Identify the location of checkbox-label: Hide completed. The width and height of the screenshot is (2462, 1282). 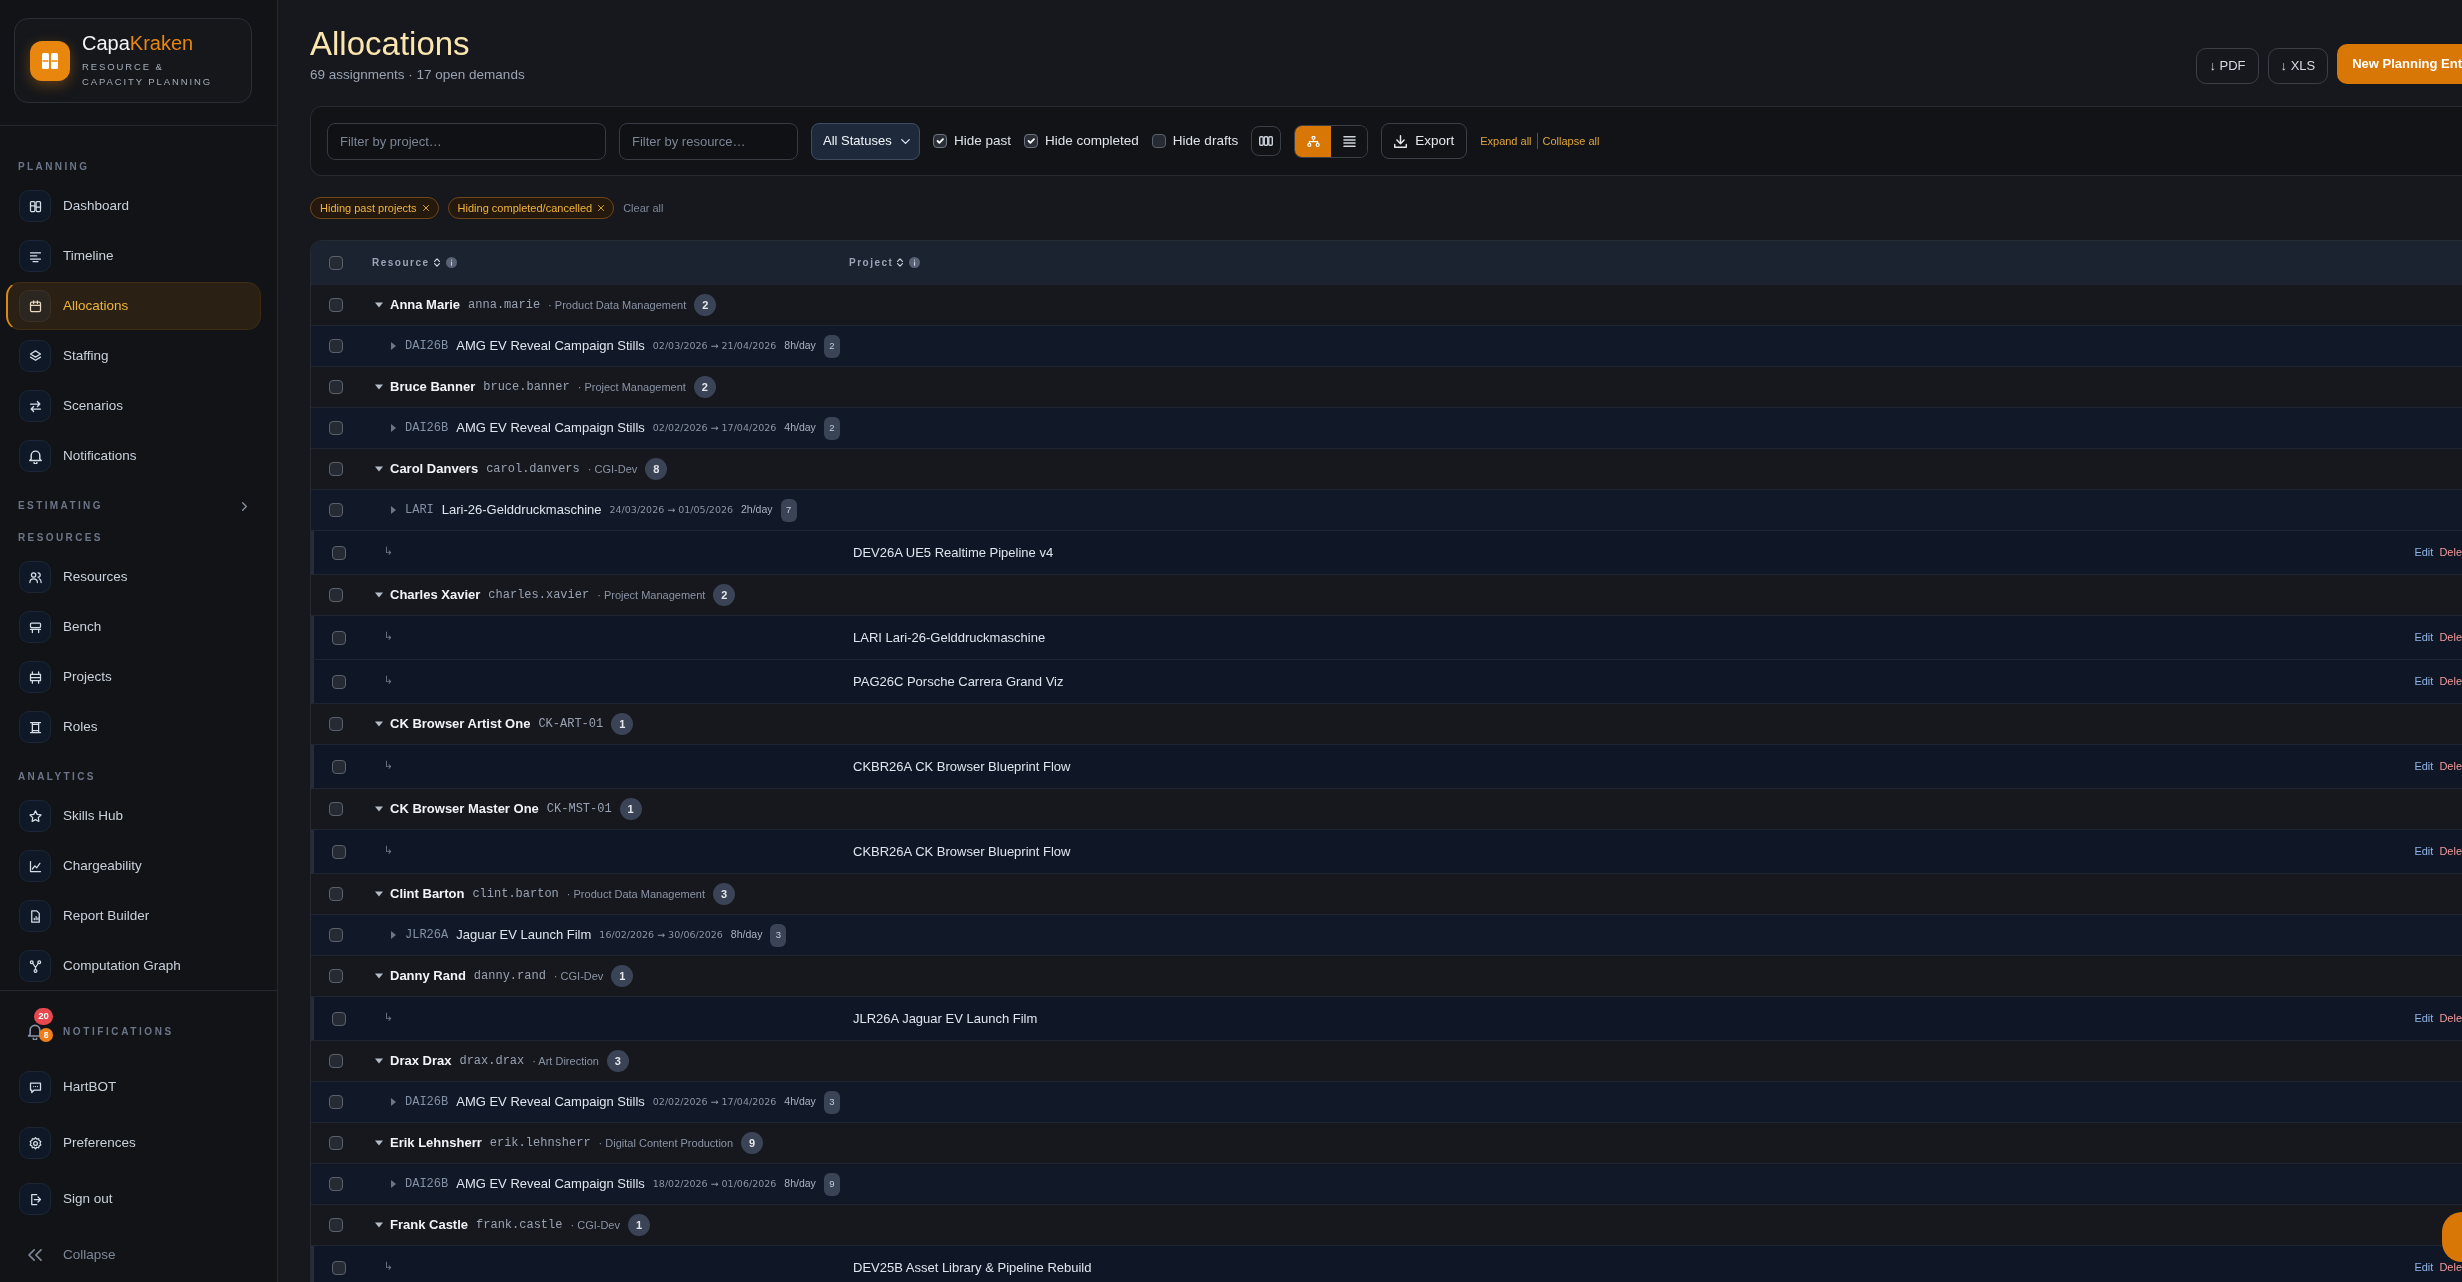
(1092, 141).